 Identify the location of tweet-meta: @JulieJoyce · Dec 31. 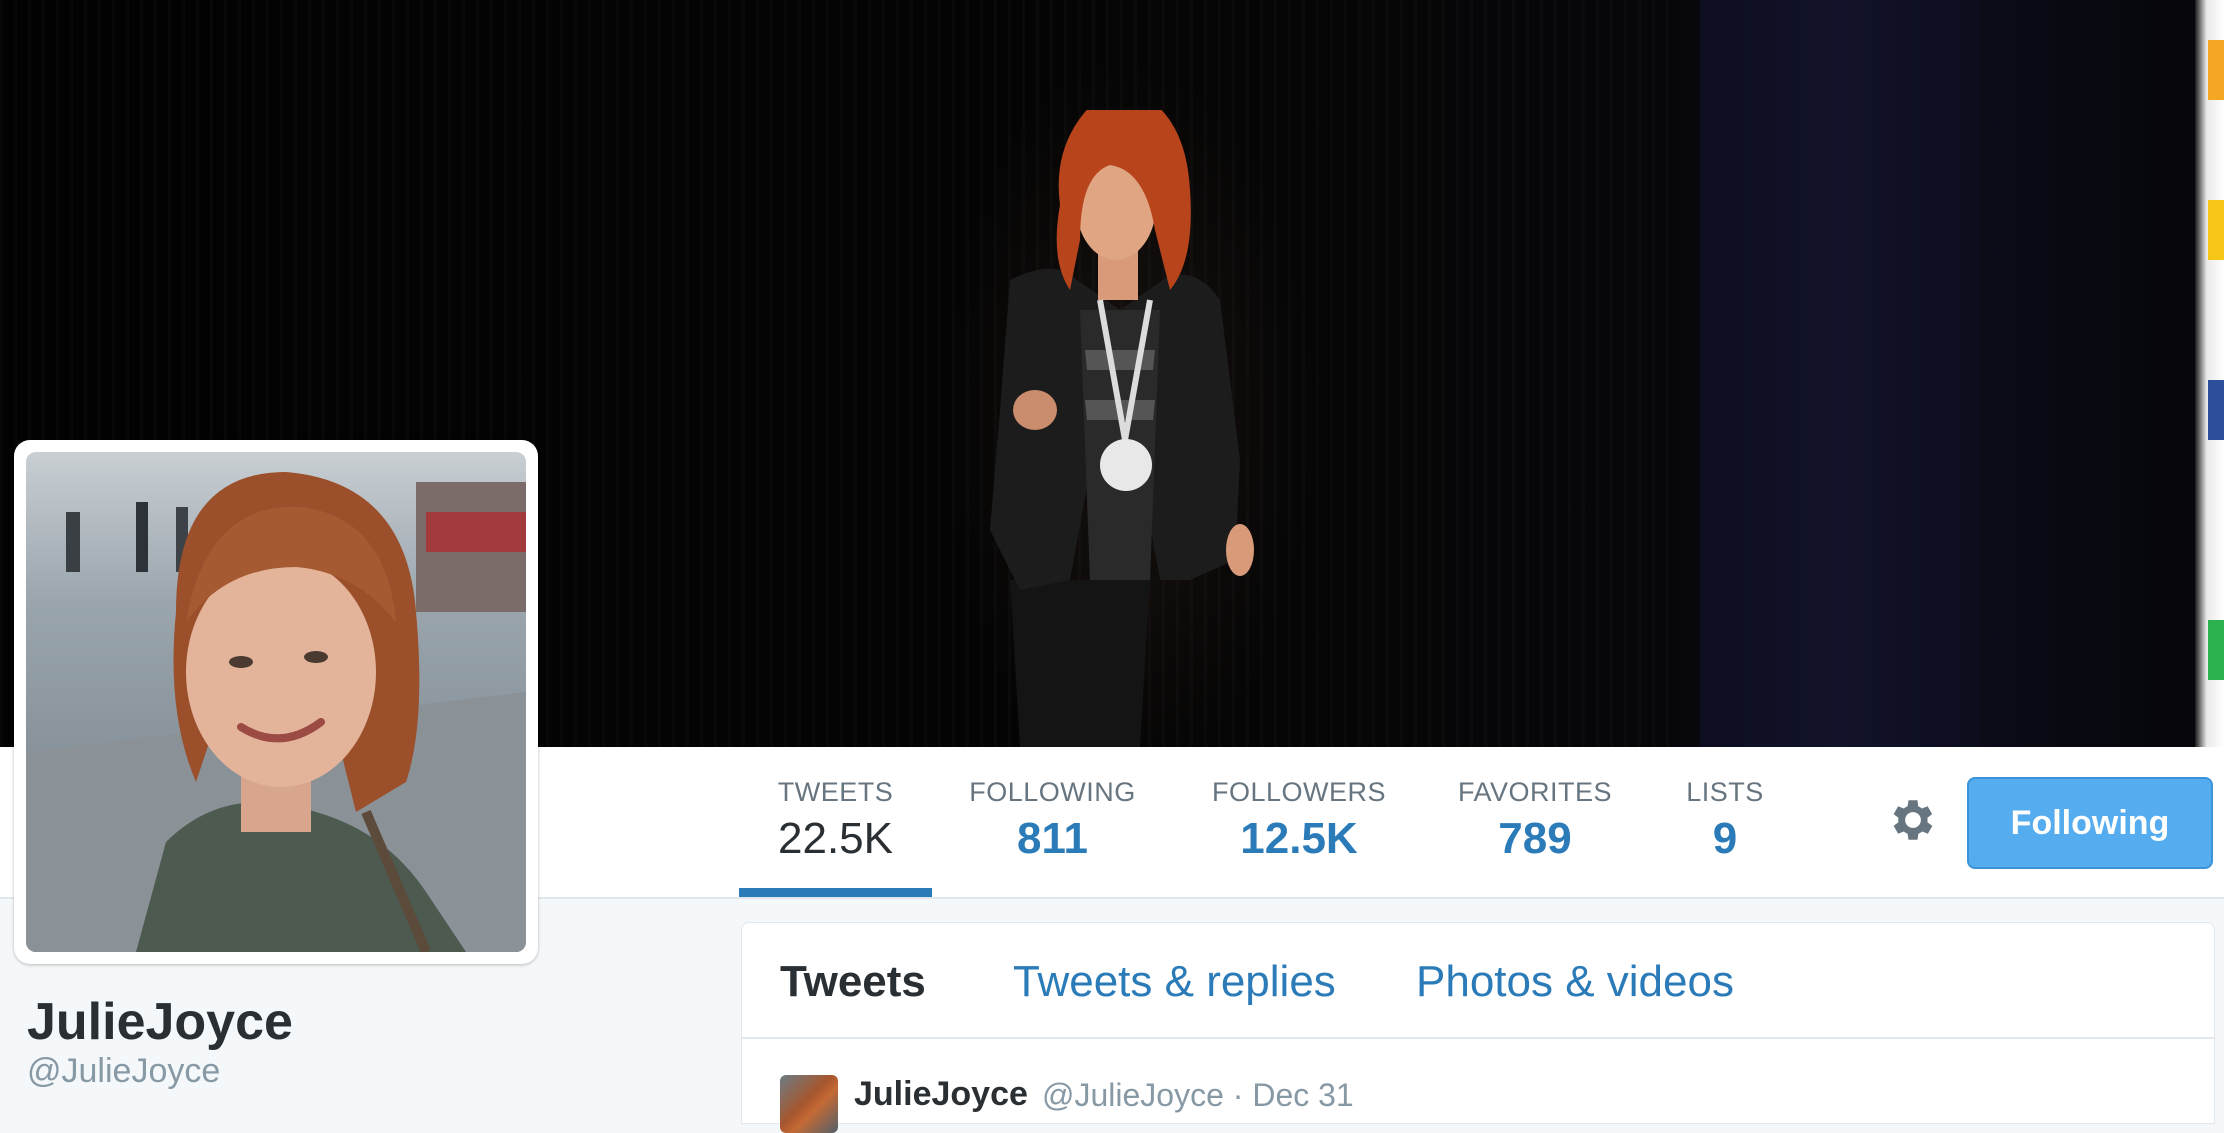
(1198, 1095).